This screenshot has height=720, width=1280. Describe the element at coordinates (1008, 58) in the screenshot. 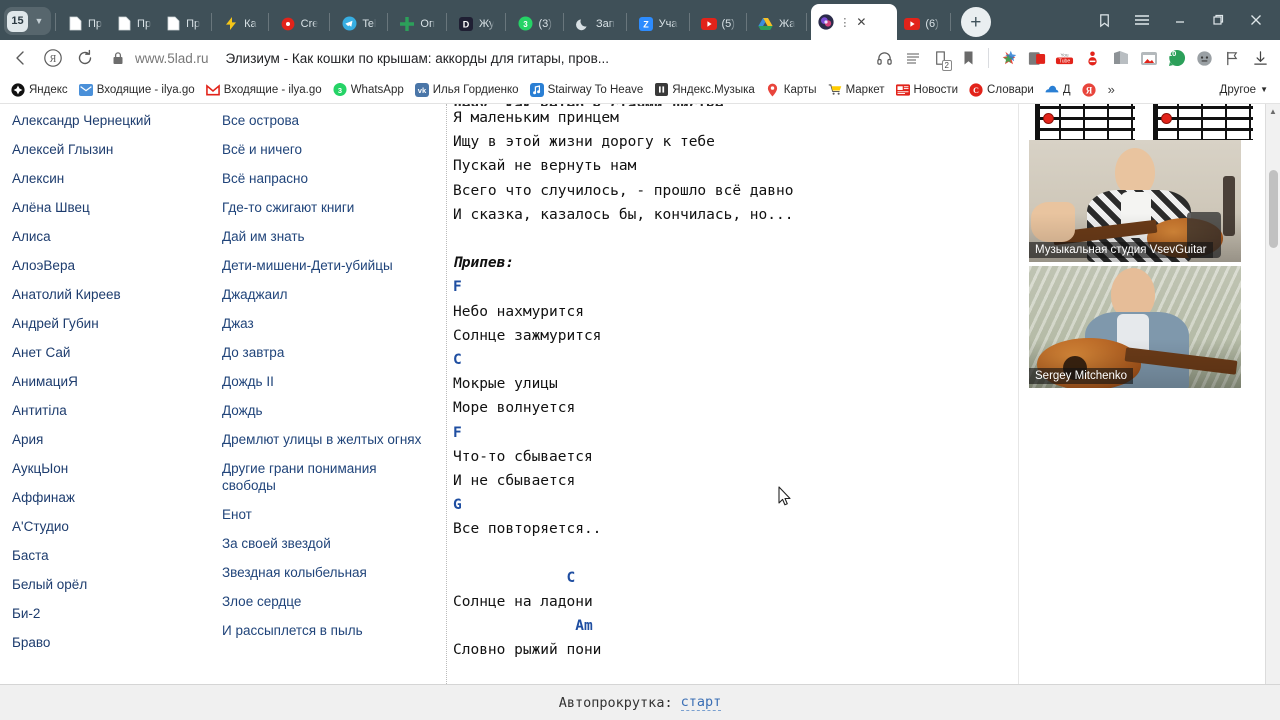

I see `extension-star-icon` at that location.